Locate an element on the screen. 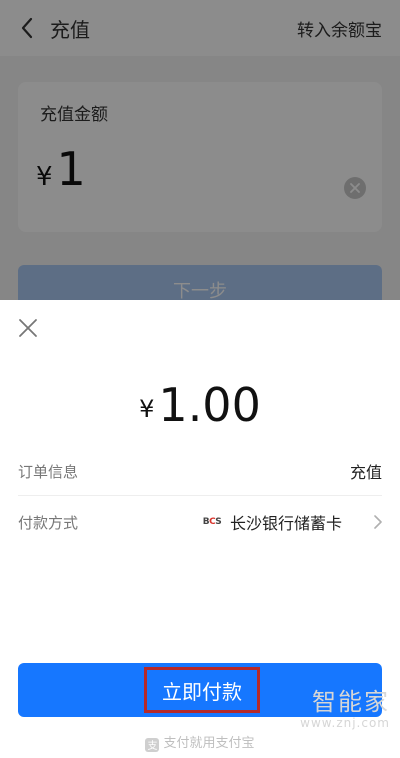  payment-method-row: 付款方式 BCS 长沙银行储蓄卡 is located at coordinates (200, 522).